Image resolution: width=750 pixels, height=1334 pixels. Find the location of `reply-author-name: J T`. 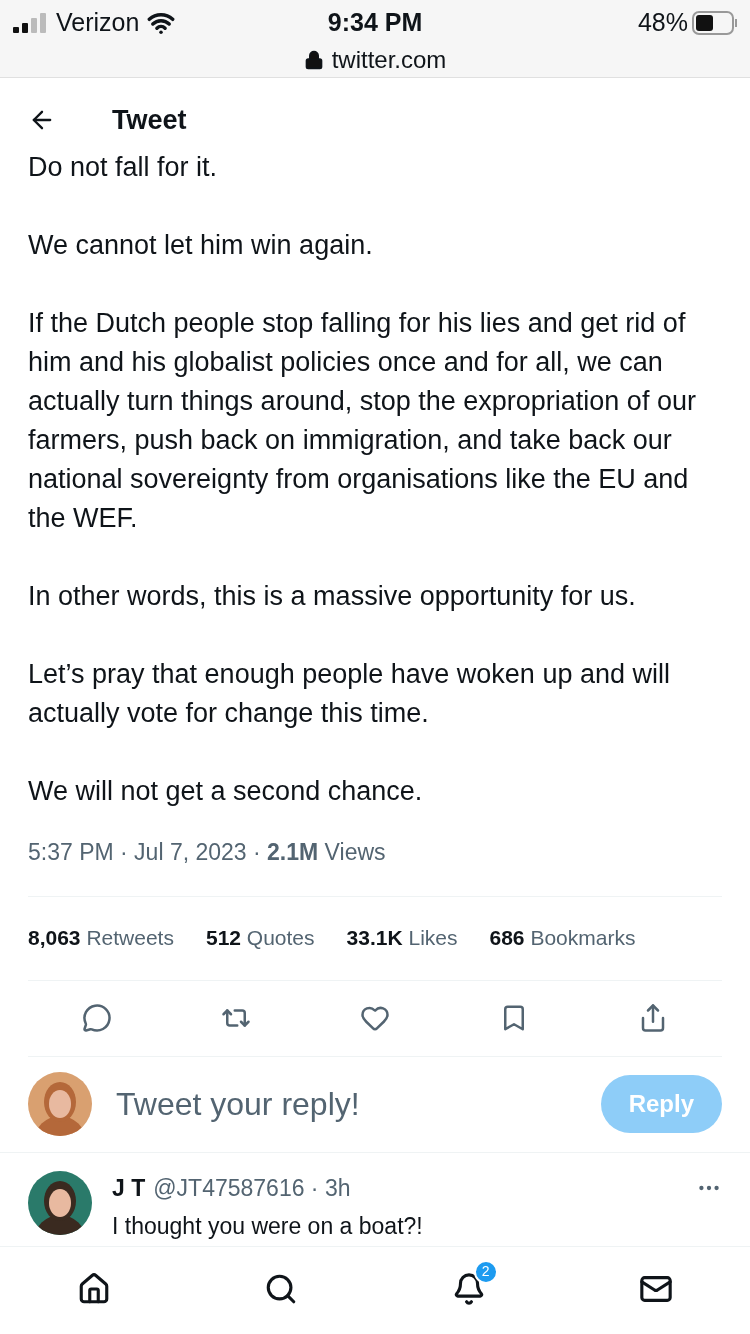

reply-author-name: J T is located at coordinates (129, 1187).